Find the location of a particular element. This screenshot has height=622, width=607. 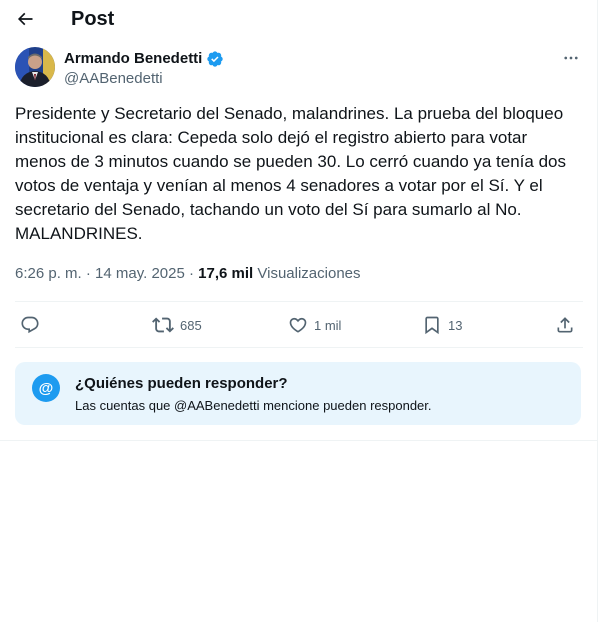

retweet-button: 685 is located at coordinates (177, 325).